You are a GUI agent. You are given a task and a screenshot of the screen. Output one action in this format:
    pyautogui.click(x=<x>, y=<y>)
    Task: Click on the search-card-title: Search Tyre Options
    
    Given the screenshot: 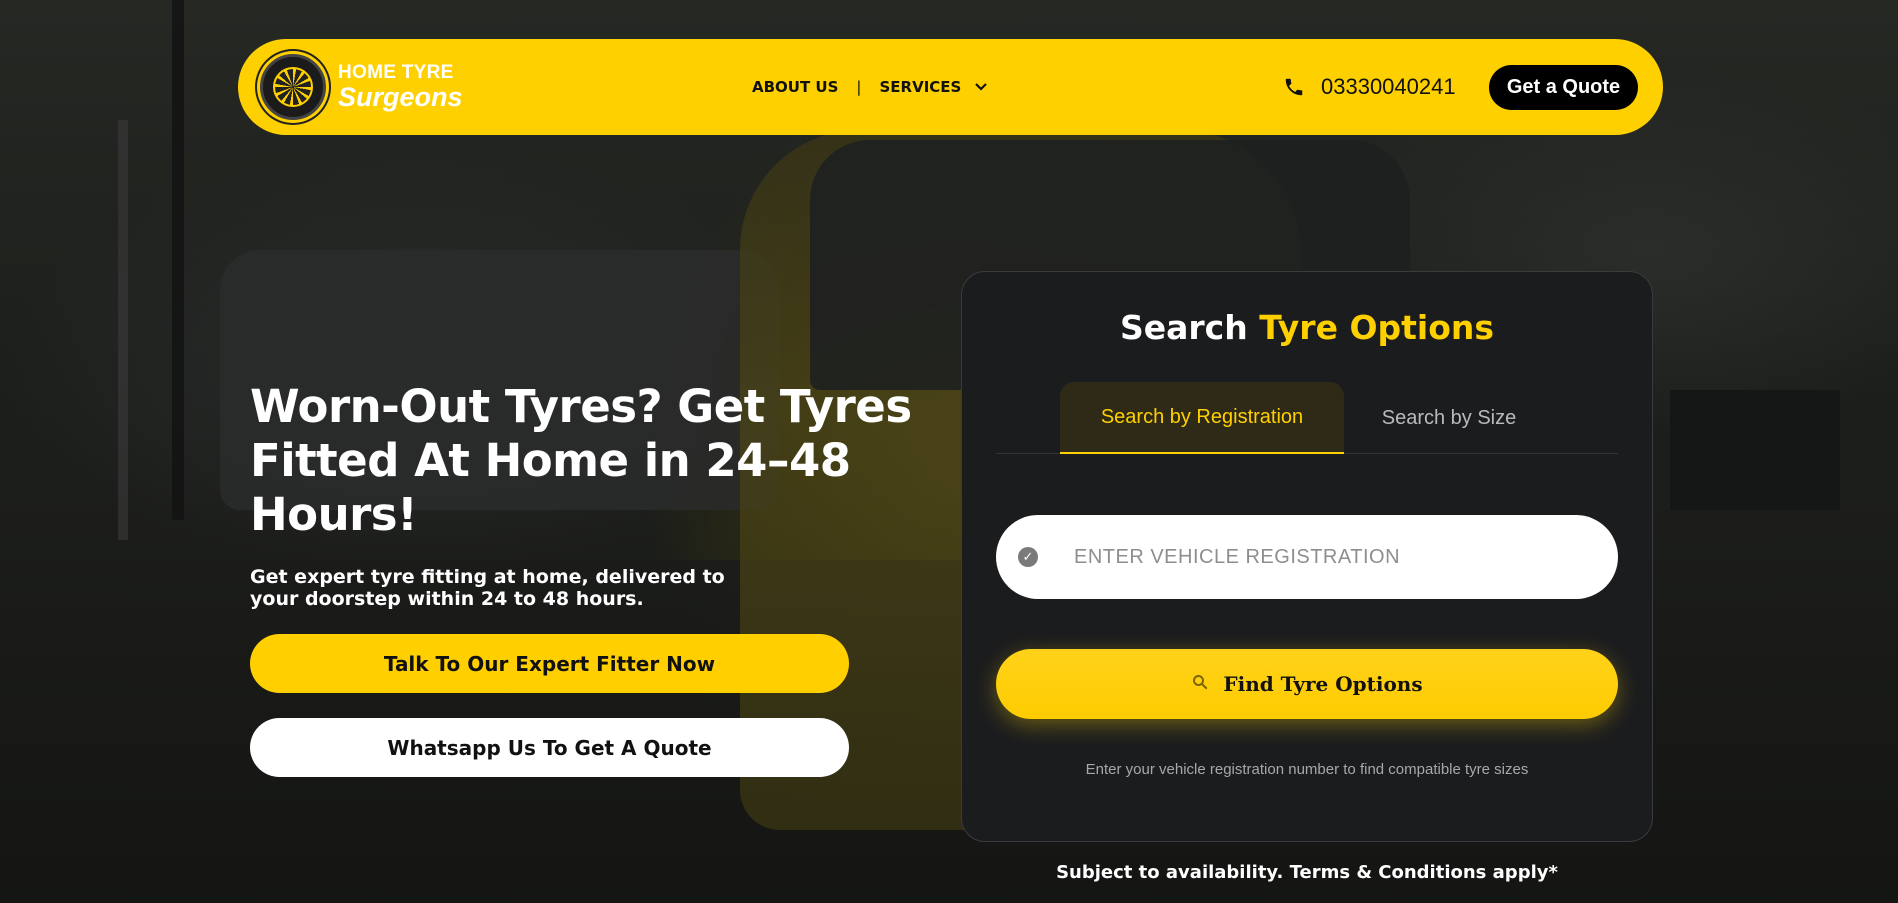 What is the action you would take?
    pyautogui.click(x=1307, y=327)
    